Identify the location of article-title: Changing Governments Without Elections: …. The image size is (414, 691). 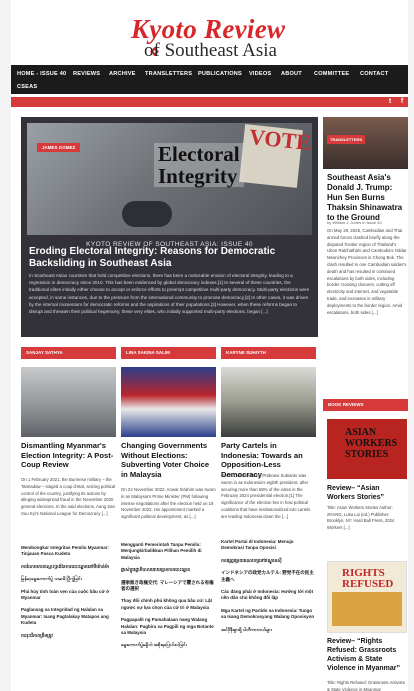
(168, 460).